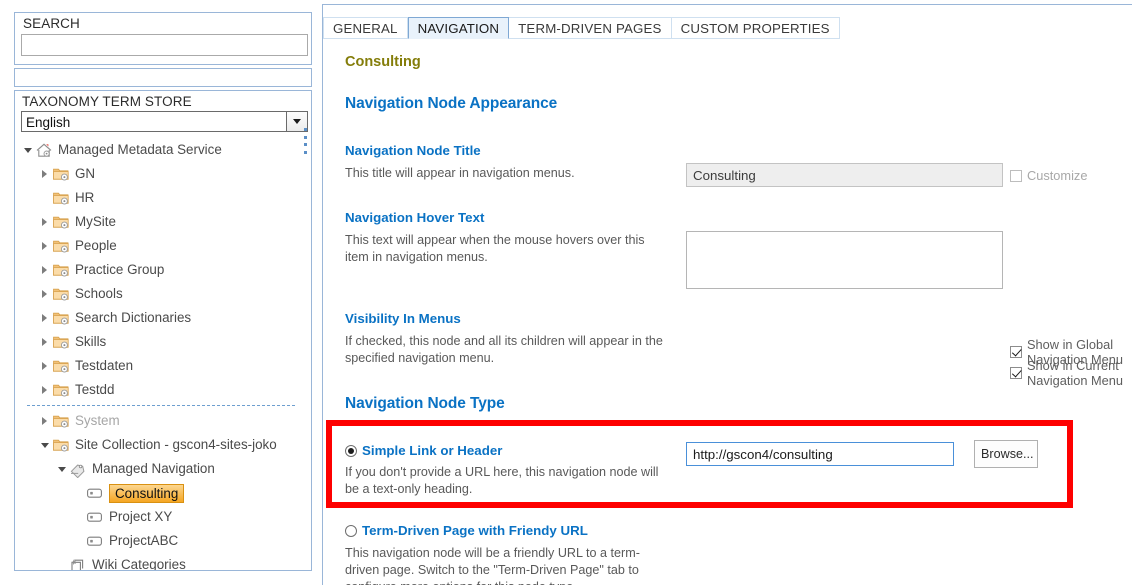  I want to click on search-panel: SEARCH, so click(163, 38).